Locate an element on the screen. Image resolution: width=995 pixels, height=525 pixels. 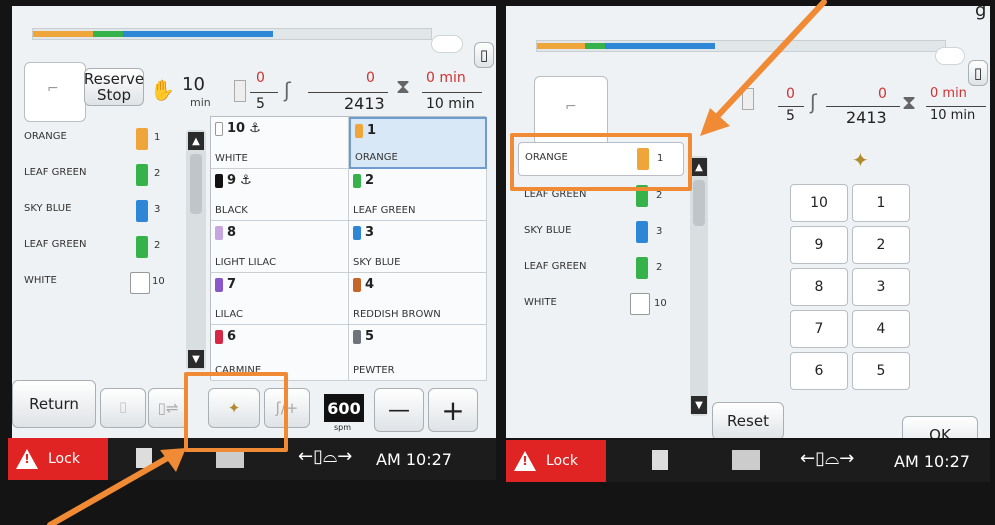
highlight-box-right is located at coordinates (601, 162).